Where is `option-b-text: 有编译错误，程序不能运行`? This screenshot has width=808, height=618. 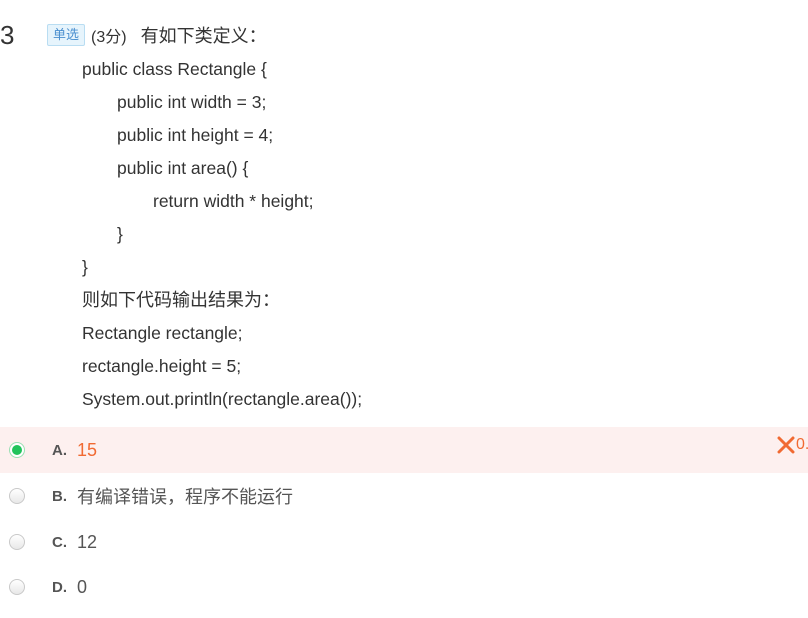
option-b-text: 有编译错误，程序不能运行 is located at coordinates (185, 497).